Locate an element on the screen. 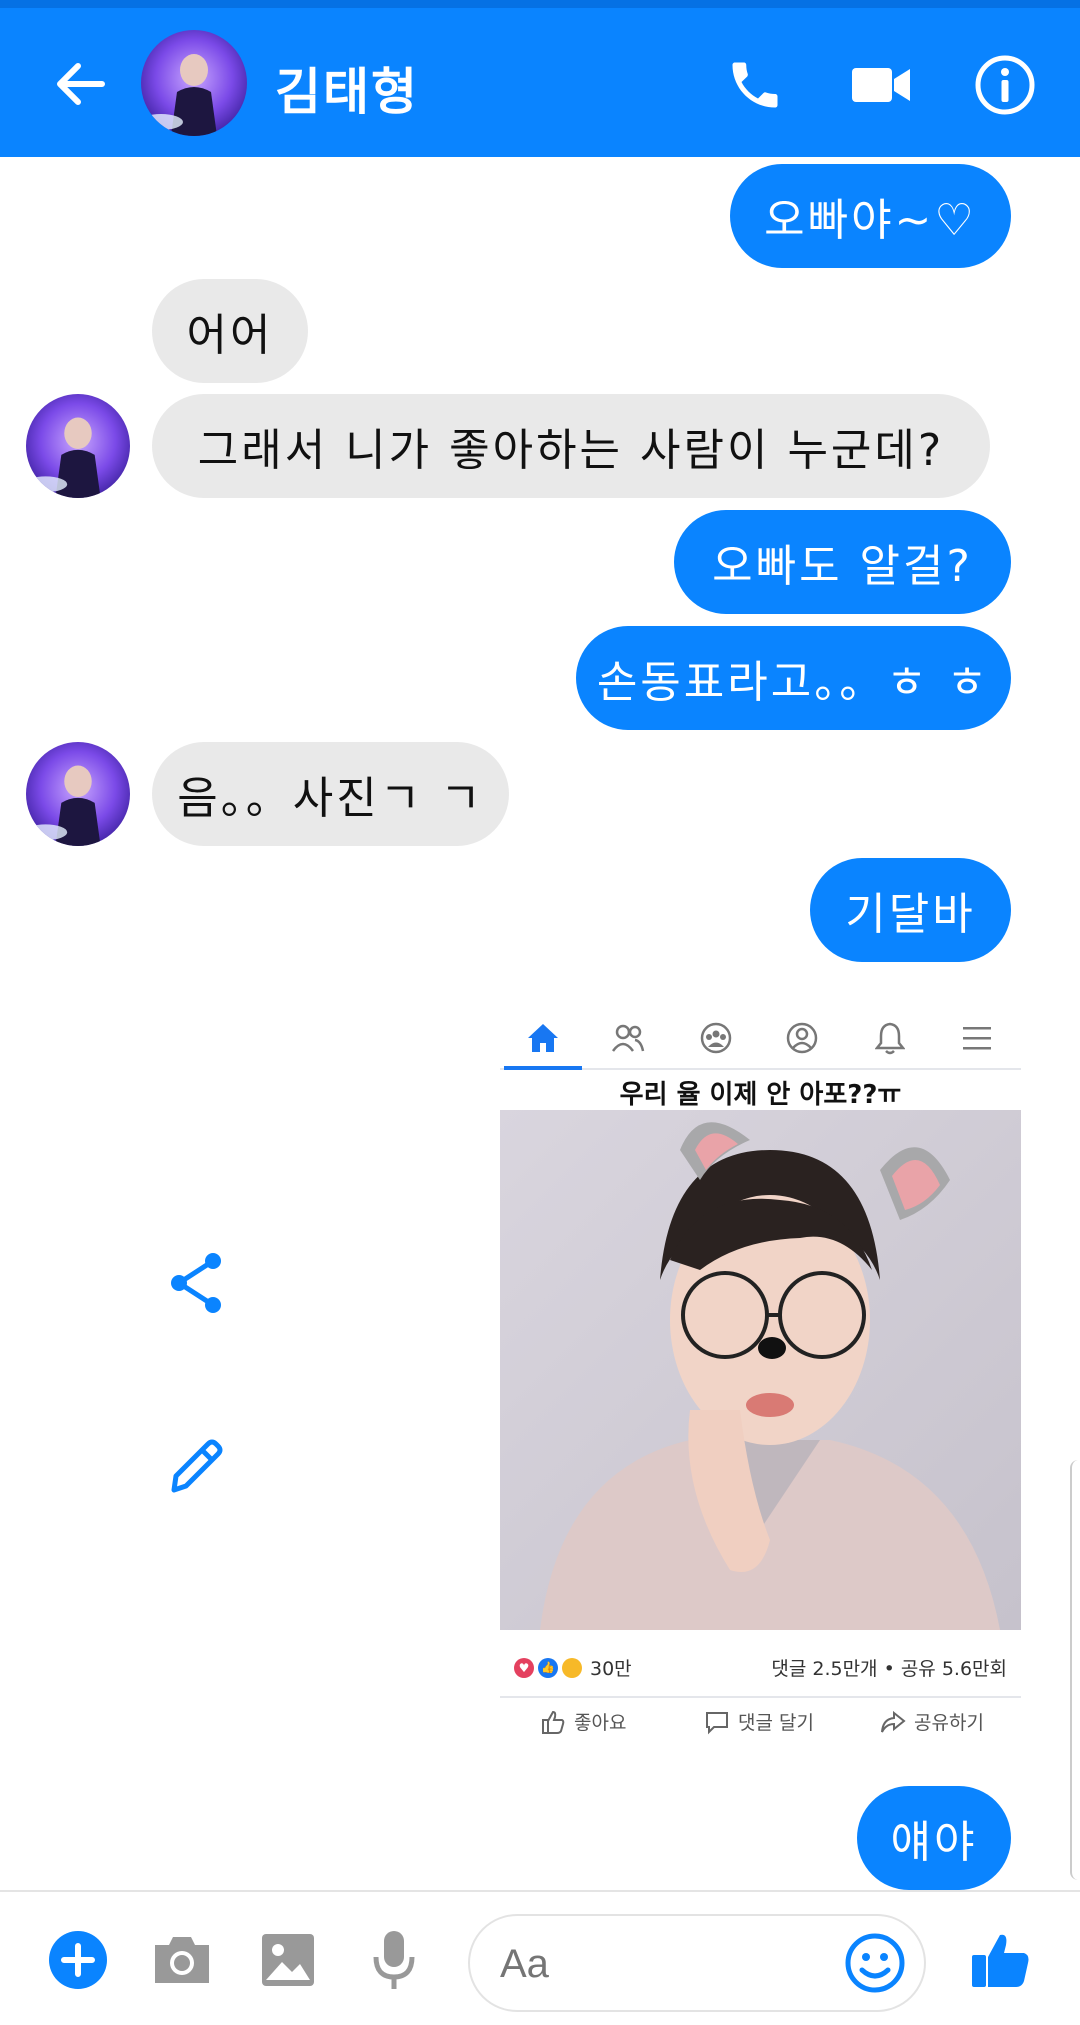  message-input is located at coordinates (650, 1964).